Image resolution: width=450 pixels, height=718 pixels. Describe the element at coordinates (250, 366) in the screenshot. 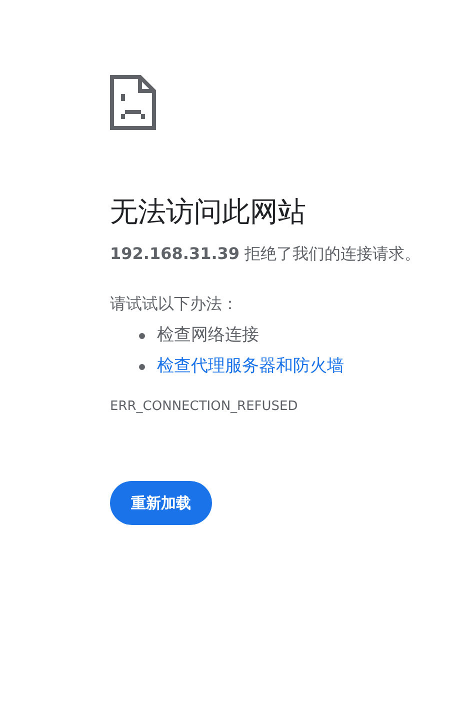

I see `suggestion-link: 检查代理服务器和防火墙` at that location.